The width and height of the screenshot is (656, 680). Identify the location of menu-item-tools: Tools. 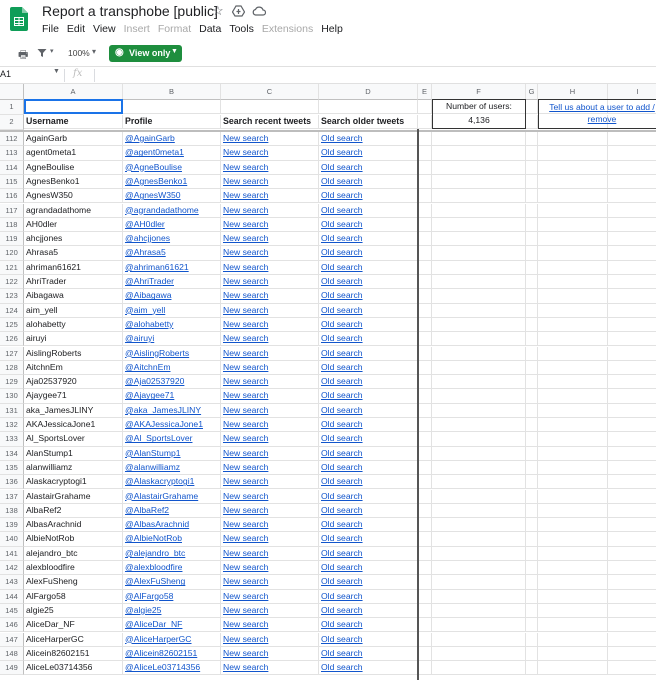
(241, 29).